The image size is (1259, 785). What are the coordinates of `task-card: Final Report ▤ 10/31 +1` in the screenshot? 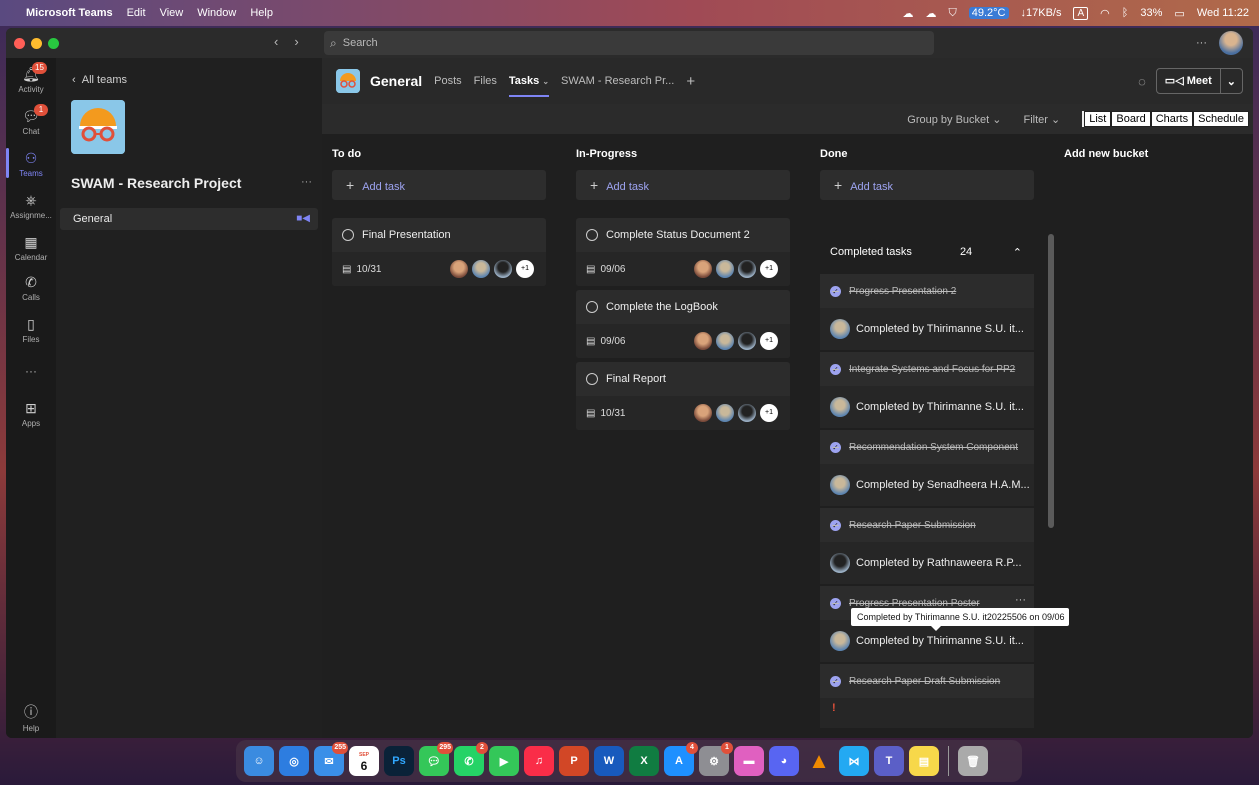 It's located at (683, 396).